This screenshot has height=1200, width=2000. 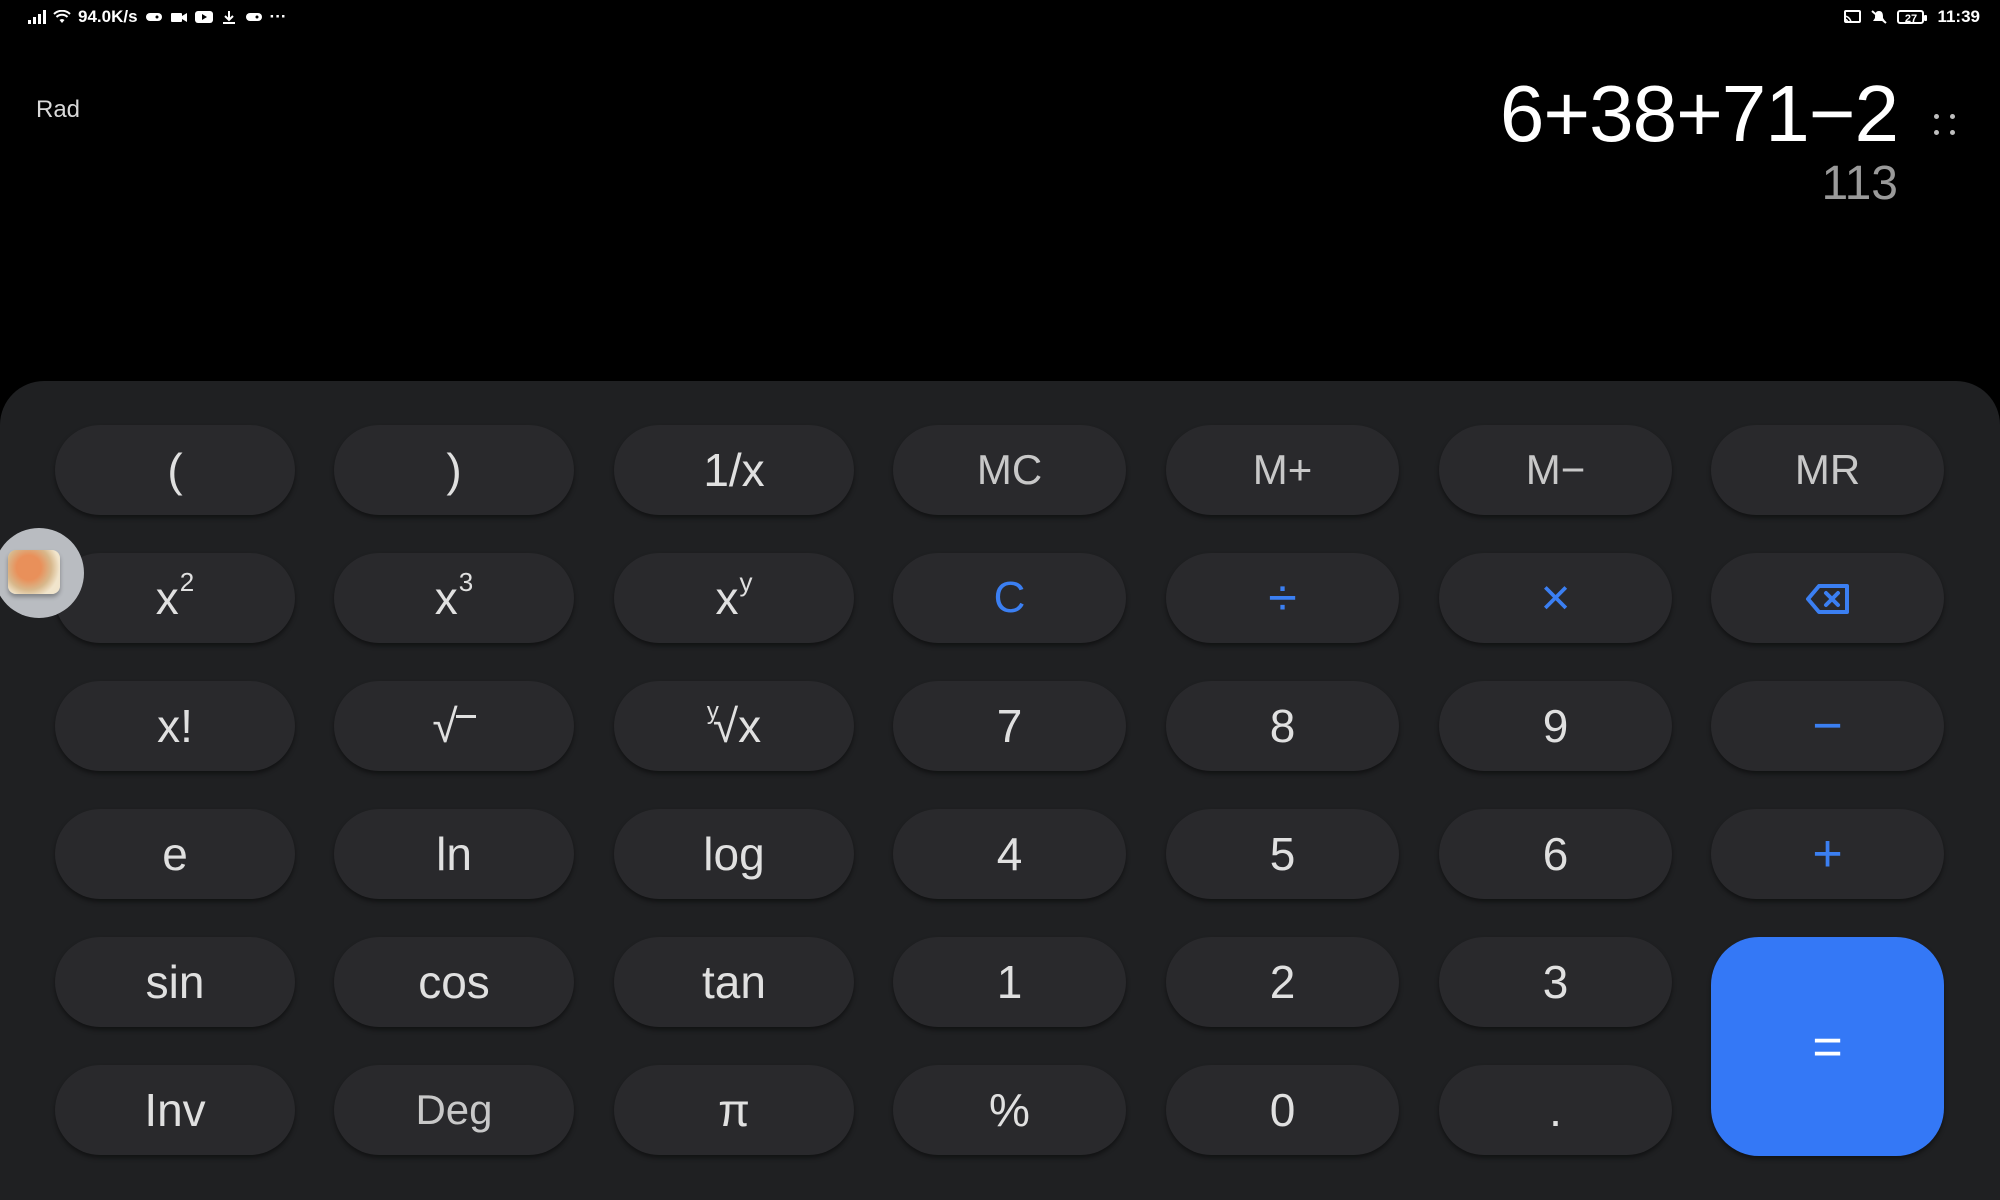 I want to click on wifi-icon, so click(x=62, y=17).